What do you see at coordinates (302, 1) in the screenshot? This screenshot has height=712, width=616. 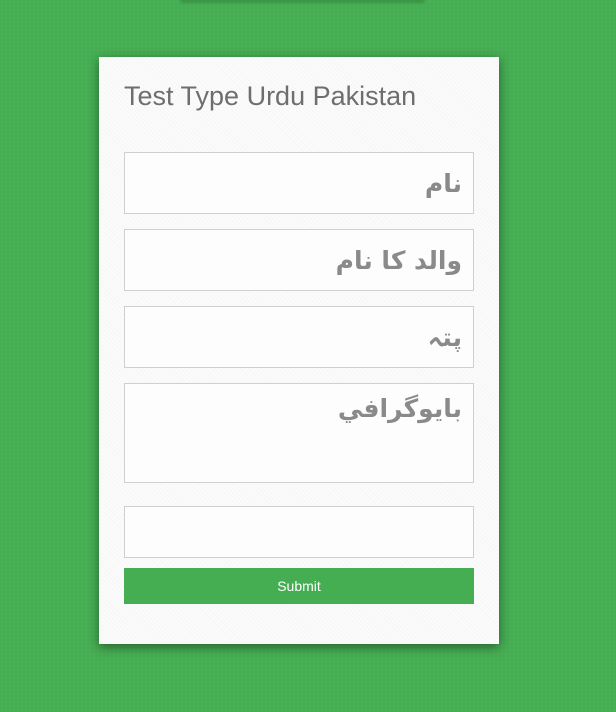 I see `top-header-remnant` at bounding box center [302, 1].